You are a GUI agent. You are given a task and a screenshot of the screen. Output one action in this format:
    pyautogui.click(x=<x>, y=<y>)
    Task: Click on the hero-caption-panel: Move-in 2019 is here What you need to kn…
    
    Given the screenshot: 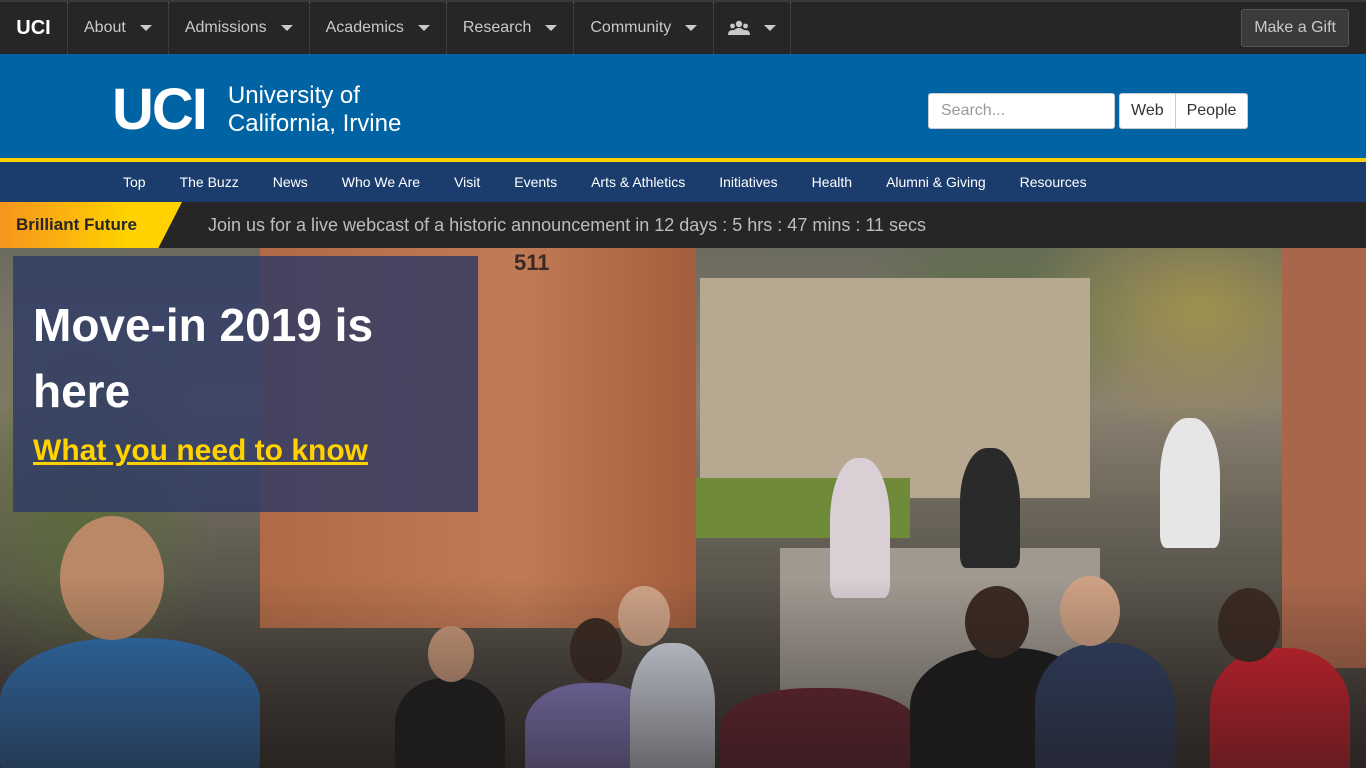 What is the action you would take?
    pyautogui.click(x=245, y=384)
    